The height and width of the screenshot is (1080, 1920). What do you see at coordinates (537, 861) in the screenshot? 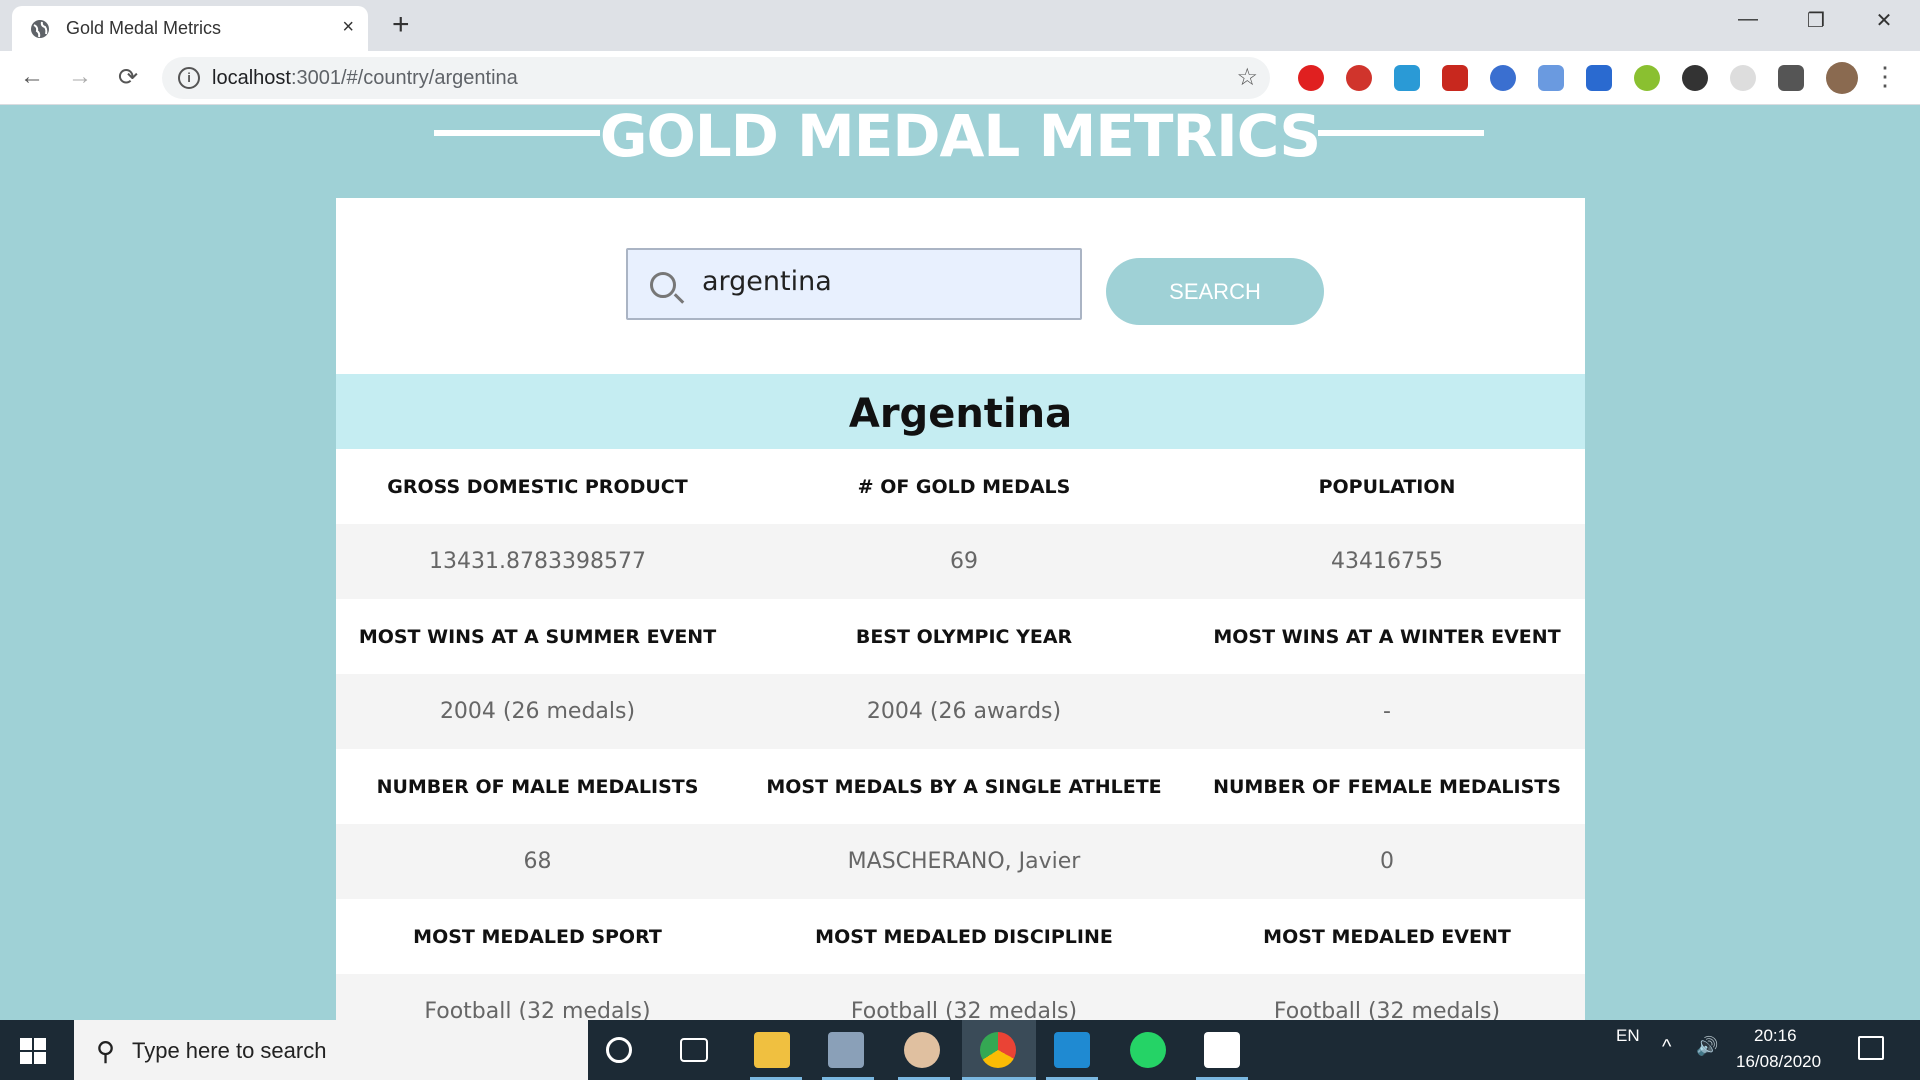
I see `metric-value: 68` at bounding box center [537, 861].